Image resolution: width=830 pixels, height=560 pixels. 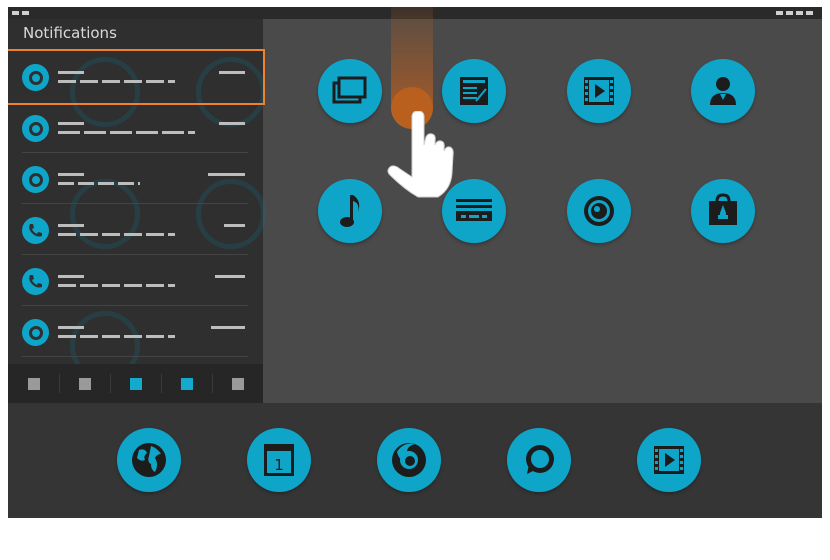 I want to click on selected-notification-highlight, so click(x=136, y=77).